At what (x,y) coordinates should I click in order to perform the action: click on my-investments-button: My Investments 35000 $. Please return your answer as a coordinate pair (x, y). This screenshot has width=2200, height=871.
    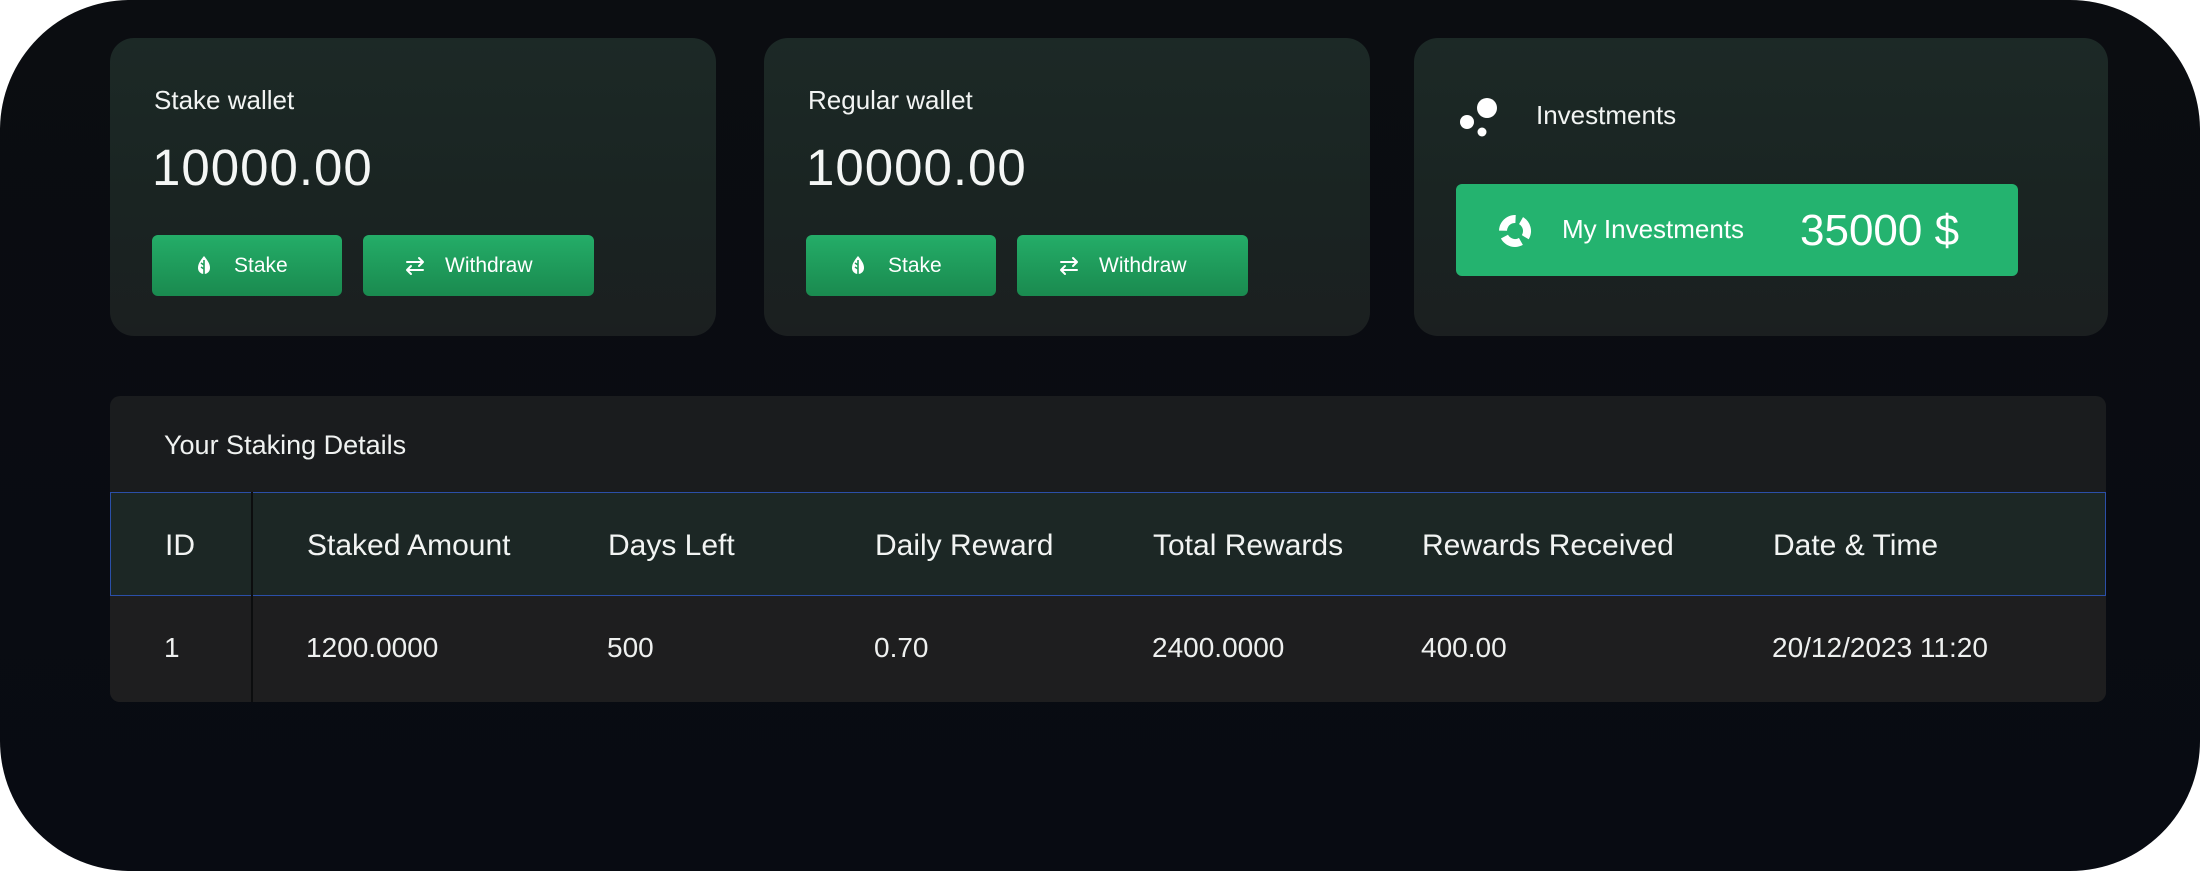
    Looking at the image, I should click on (1737, 230).